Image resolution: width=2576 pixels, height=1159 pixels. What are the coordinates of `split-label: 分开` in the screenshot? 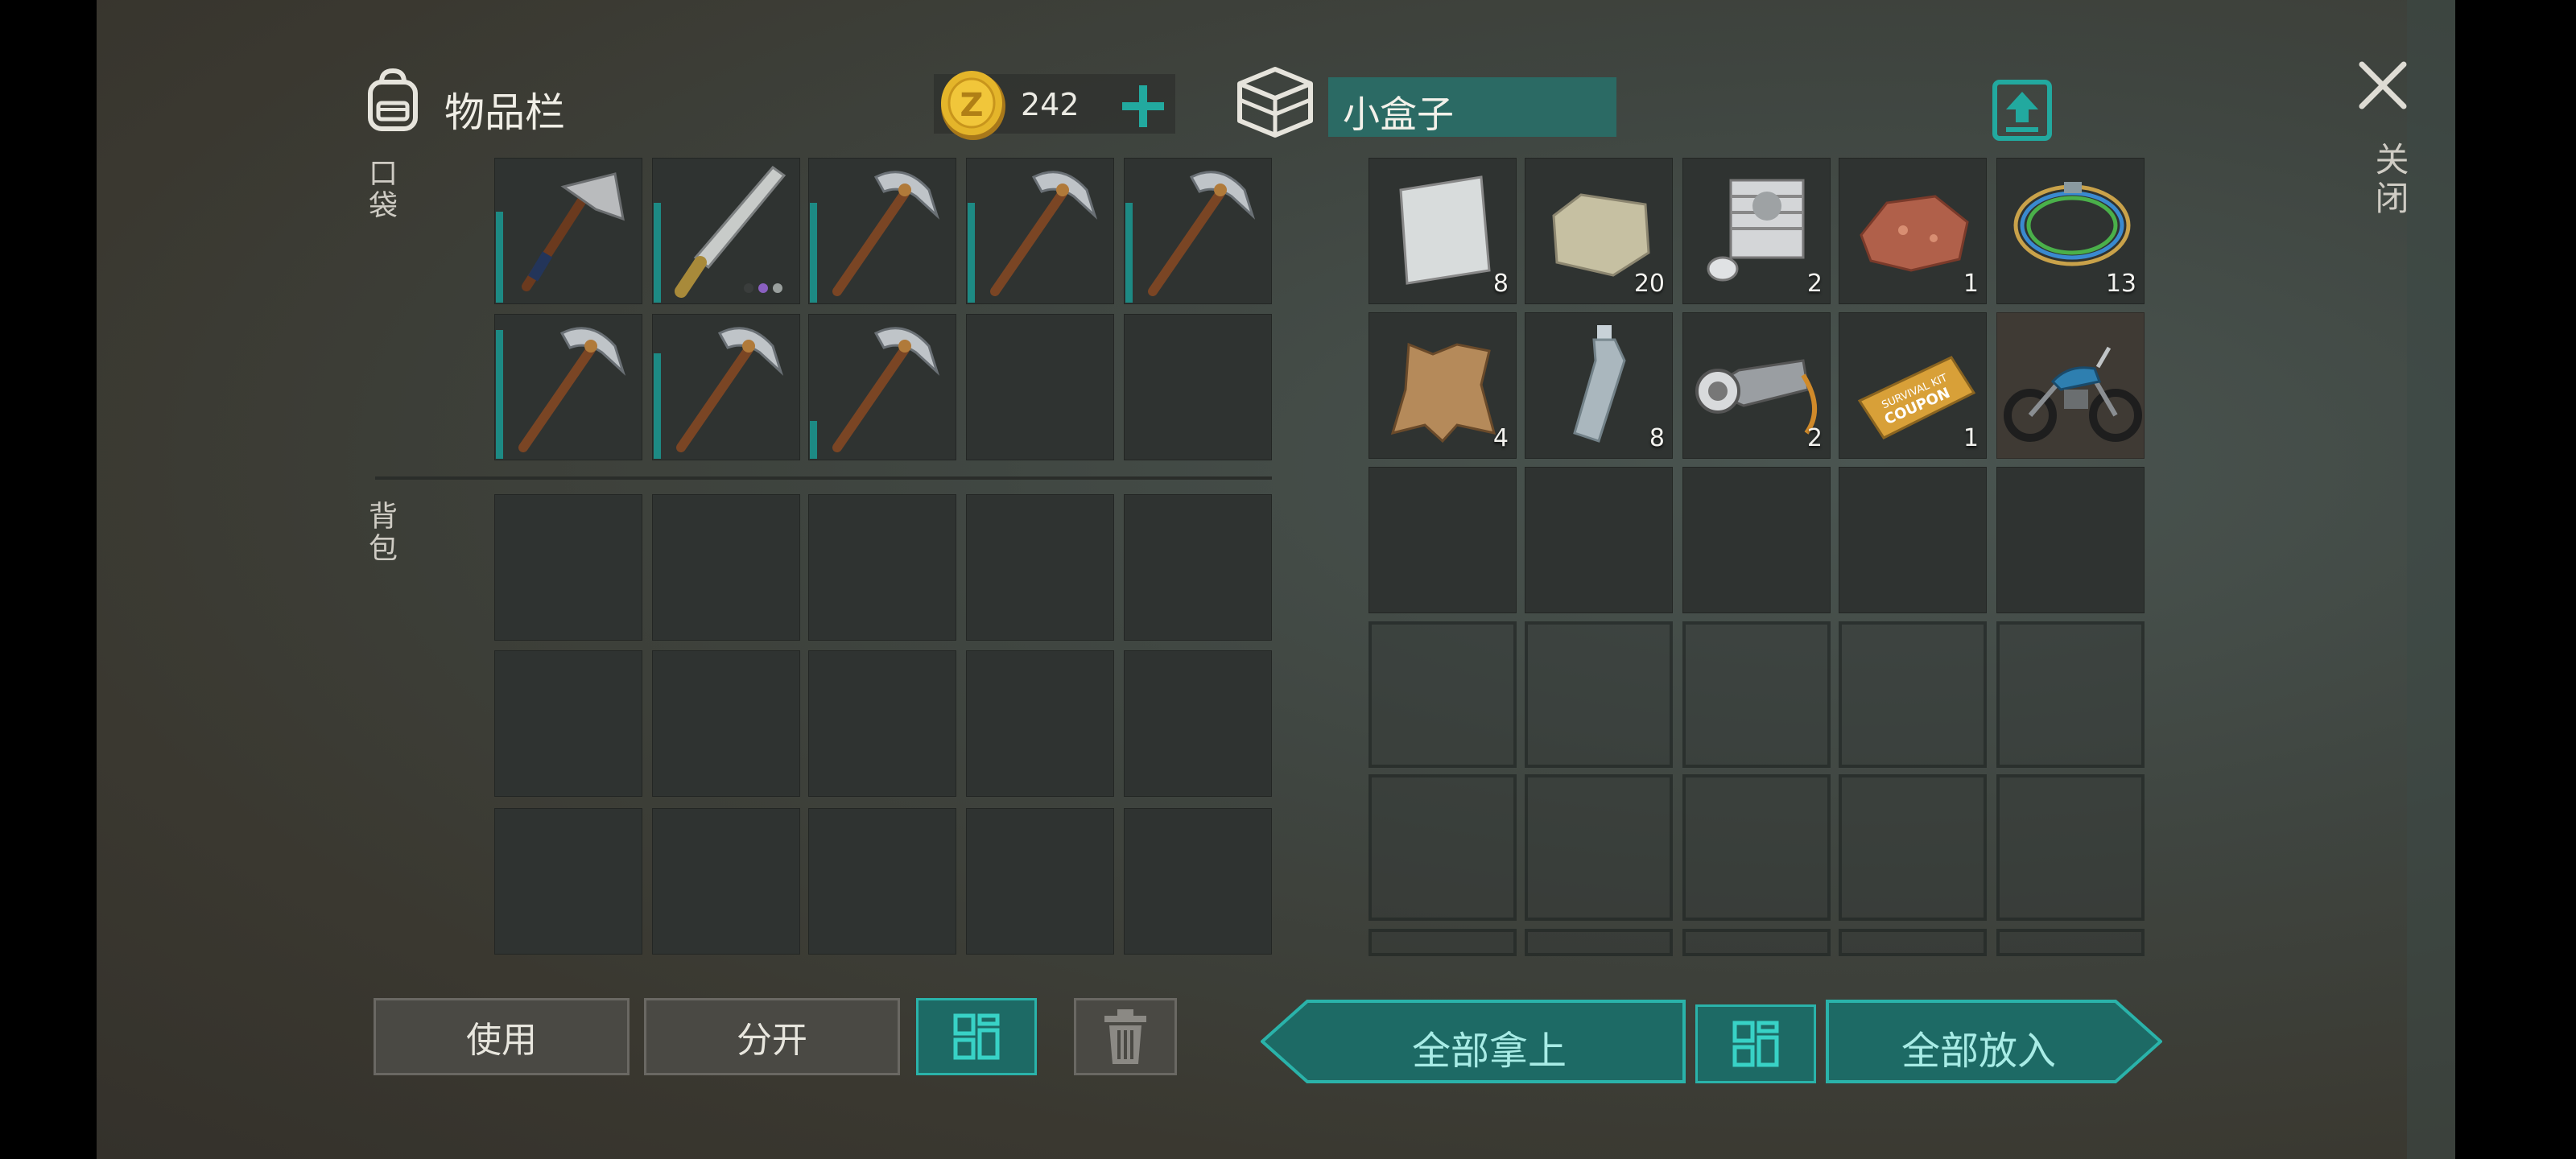 It's located at (772, 1040).